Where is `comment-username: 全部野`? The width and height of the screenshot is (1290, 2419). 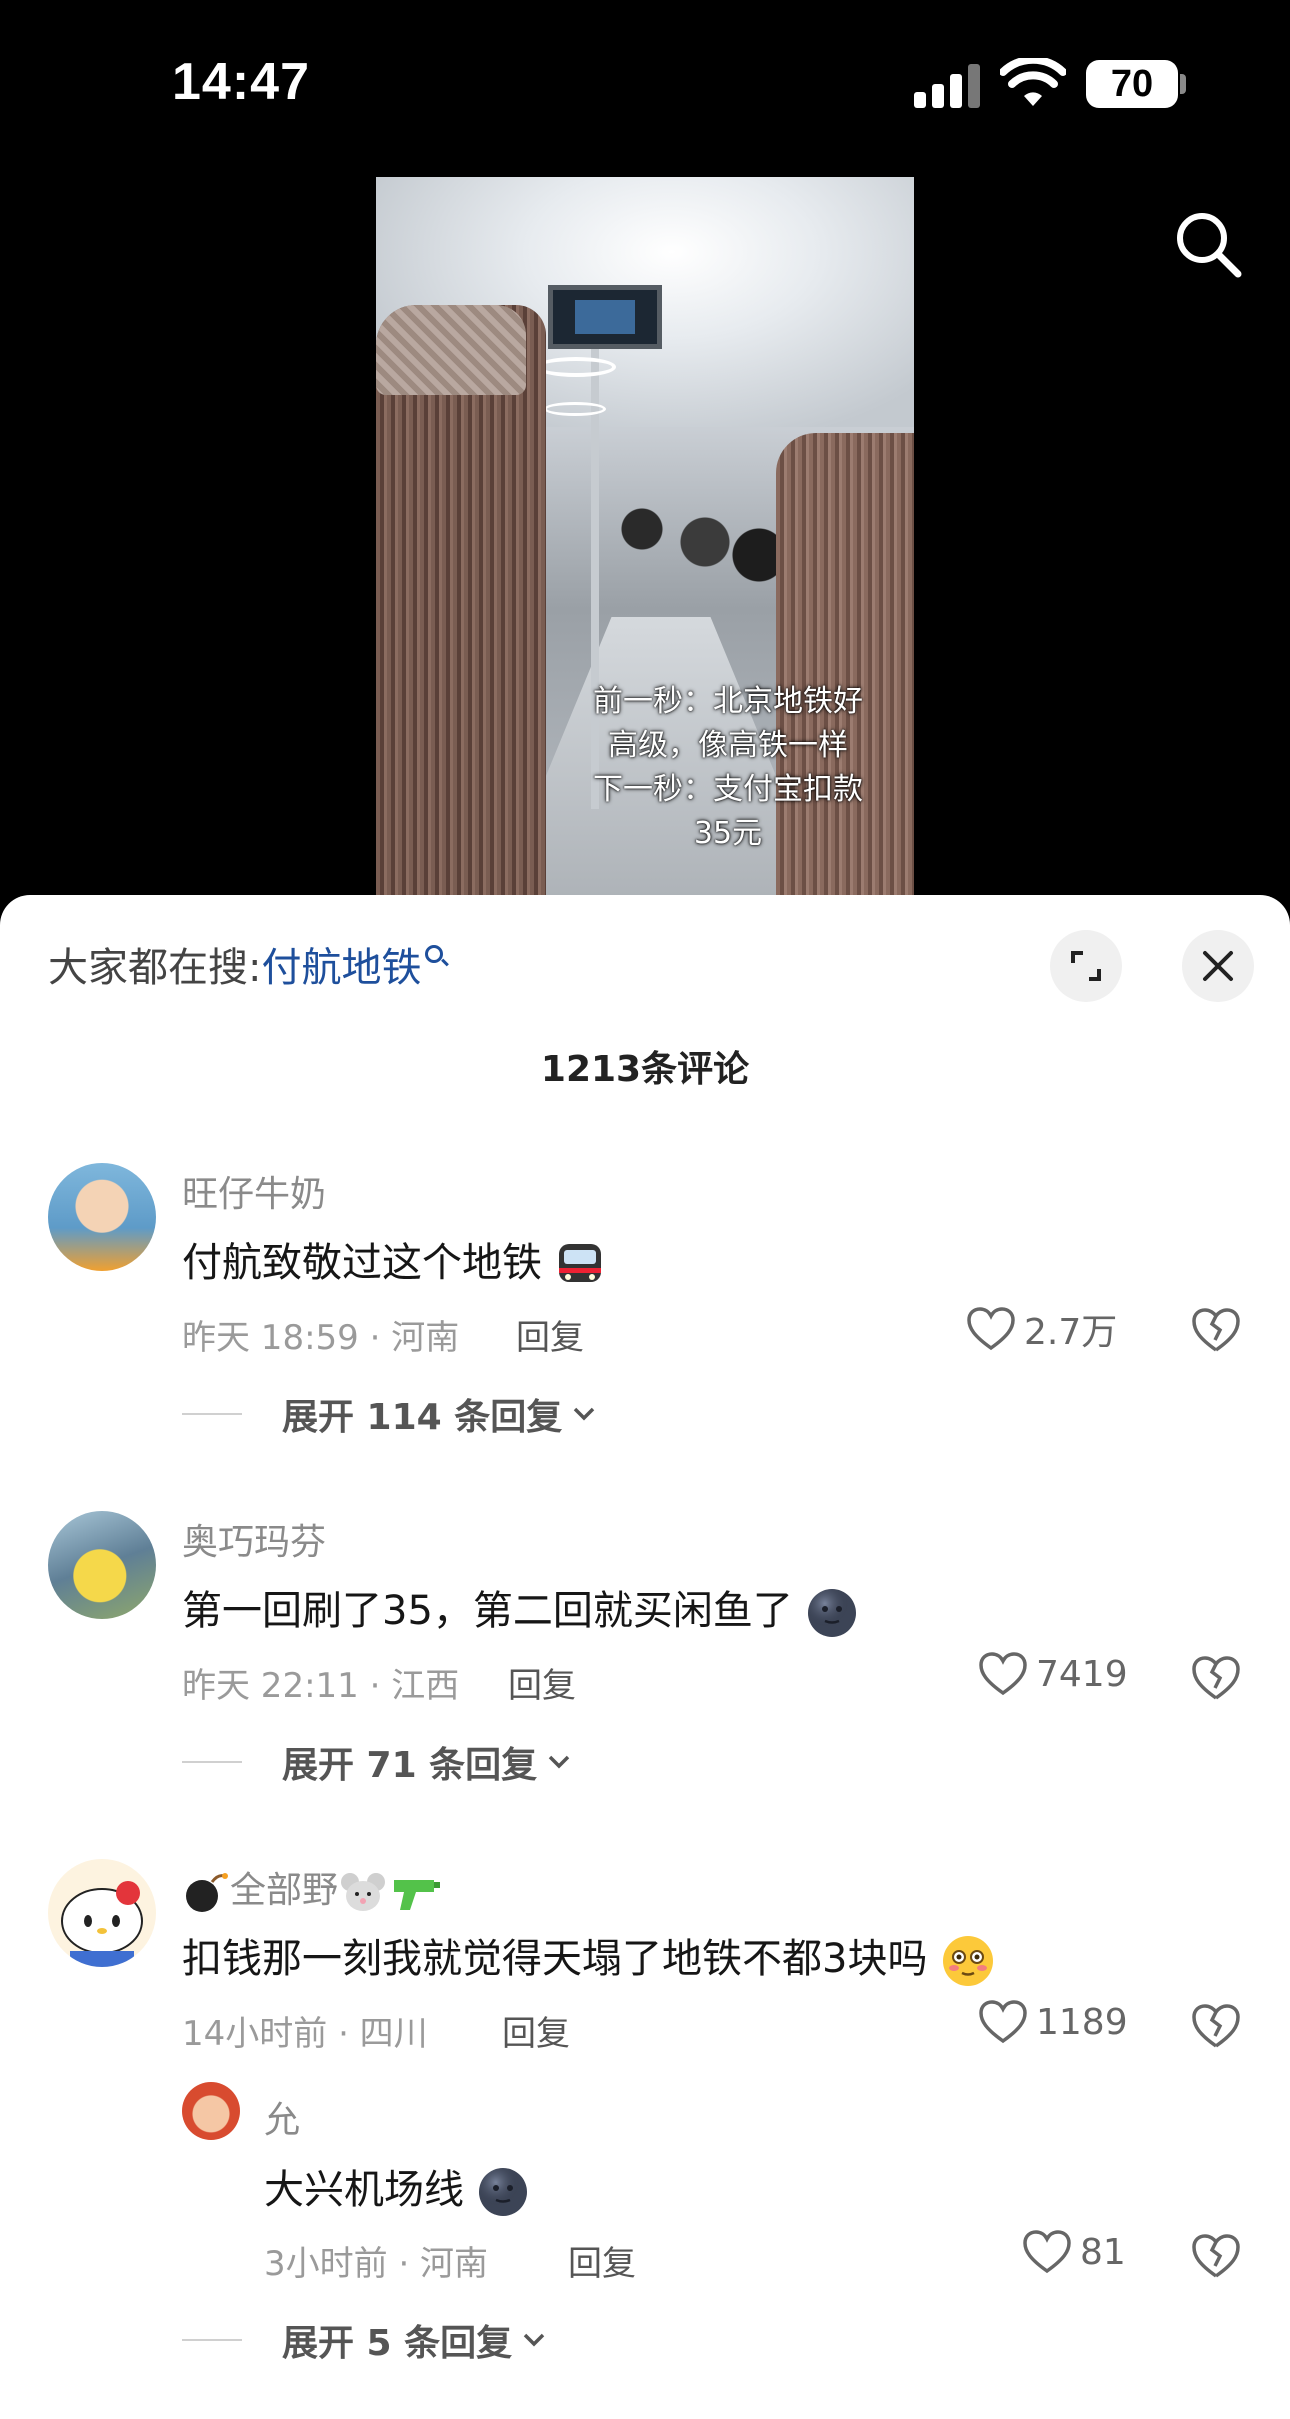
comment-username: 全部野 is located at coordinates (312, 1887).